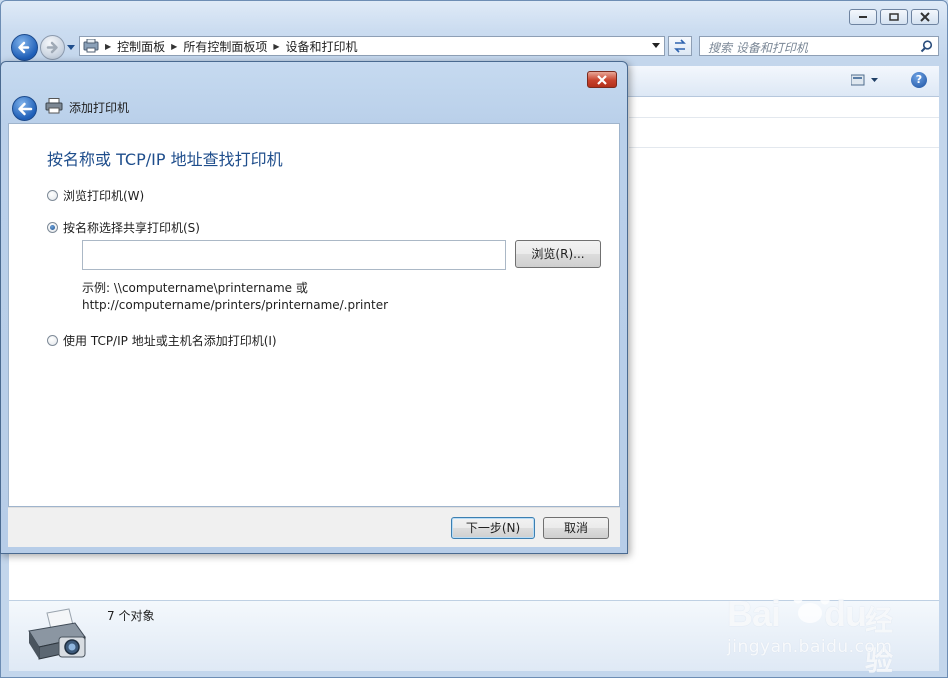 The image size is (948, 678). Describe the element at coordinates (576, 528) in the screenshot. I see `cancel-button: 取消` at that location.